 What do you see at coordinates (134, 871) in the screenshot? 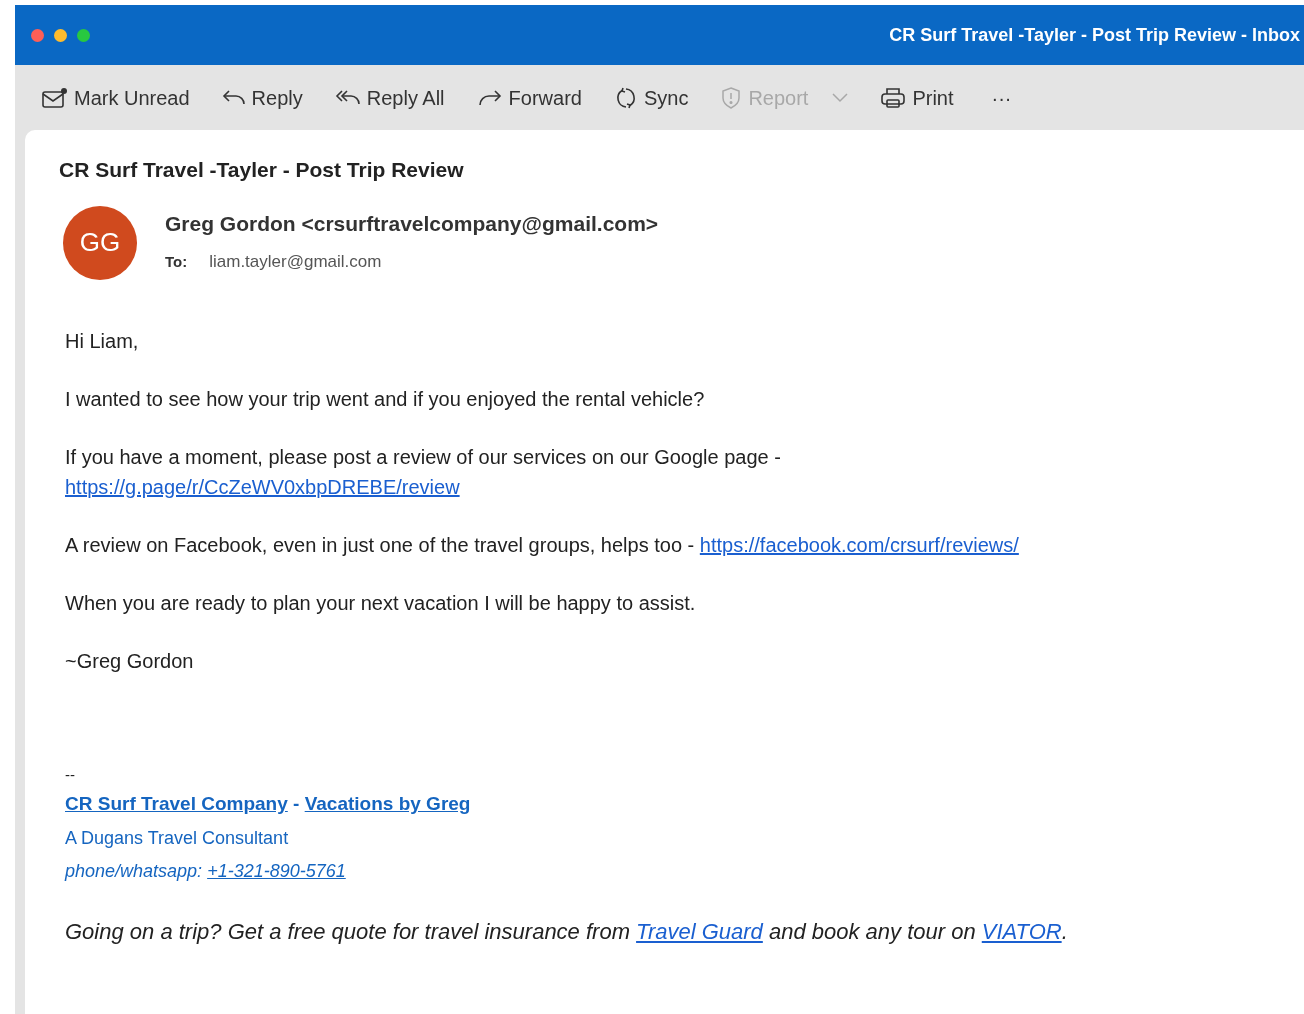
I see `phone-label: phone/whatsapp:` at bounding box center [134, 871].